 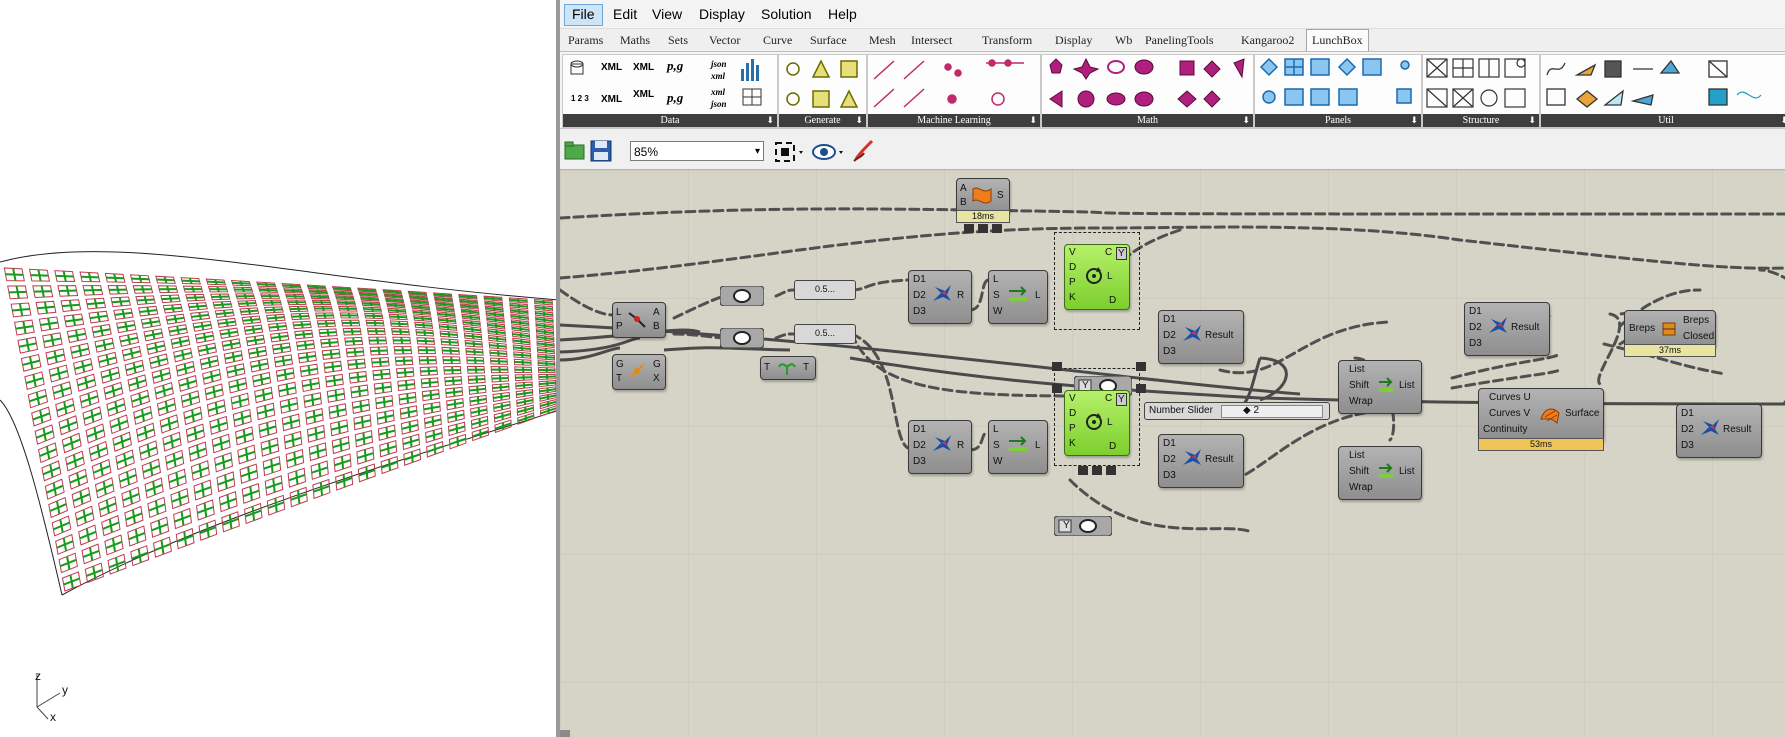 I want to click on output-b: B, so click(x=656, y=326).